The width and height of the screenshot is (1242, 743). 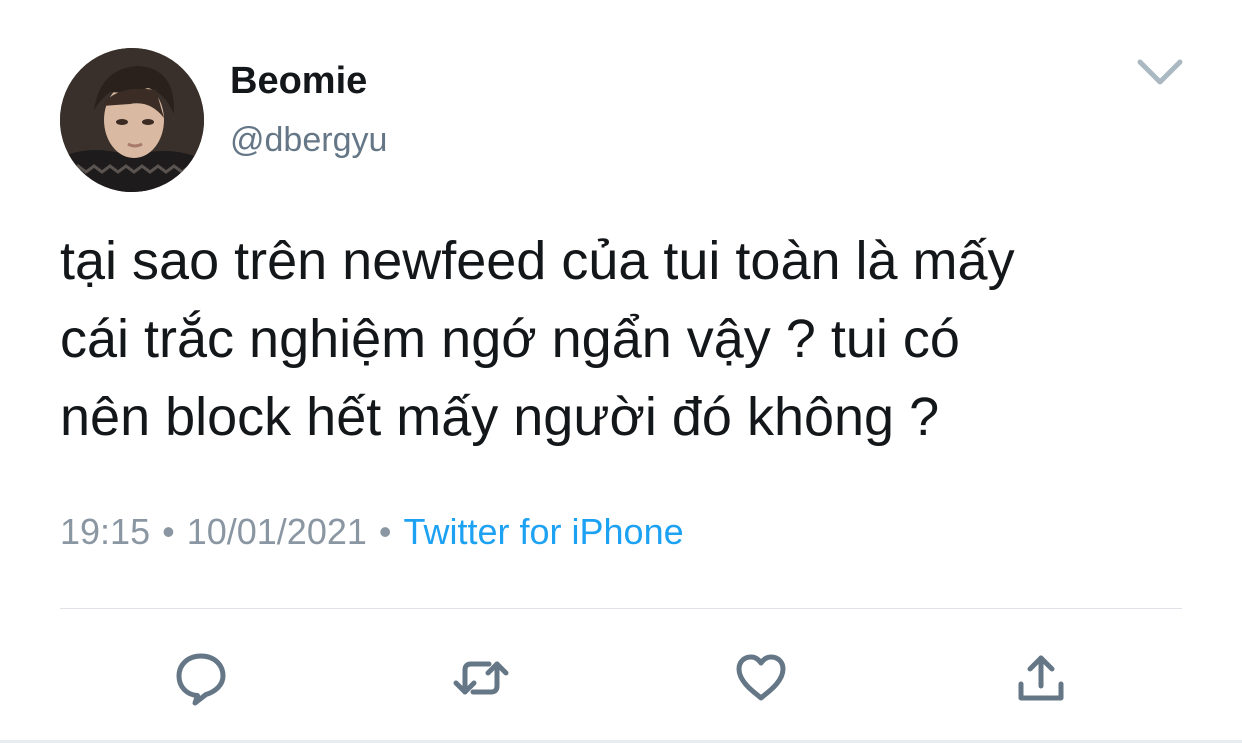 I want to click on profile-photo-icon, so click(x=132, y=120).